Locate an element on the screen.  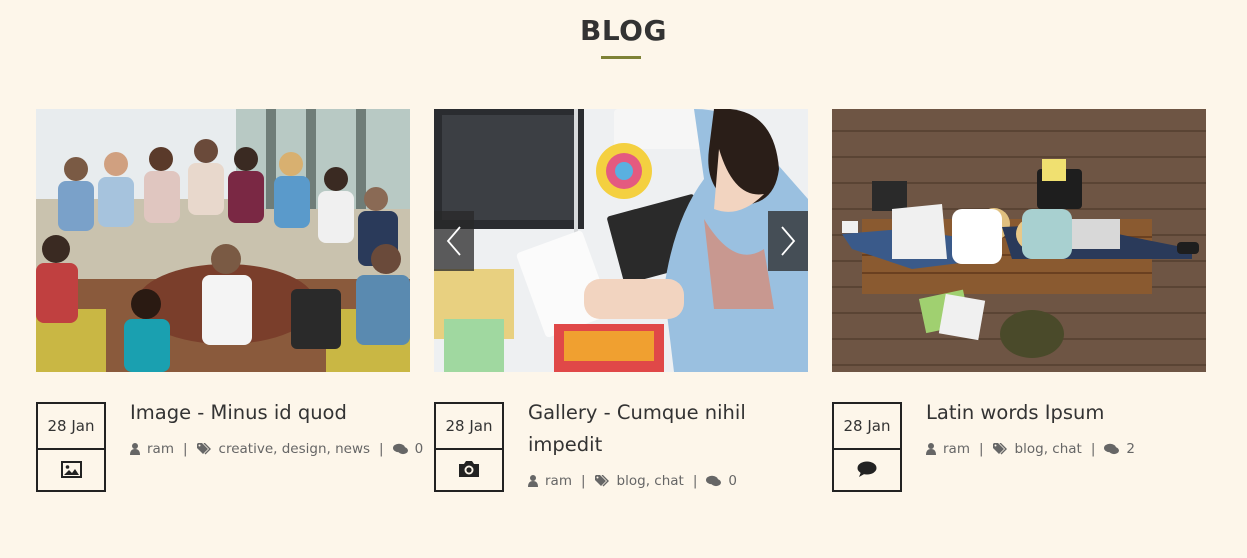
section-title: BLOG is located at coordinates (623, 30).